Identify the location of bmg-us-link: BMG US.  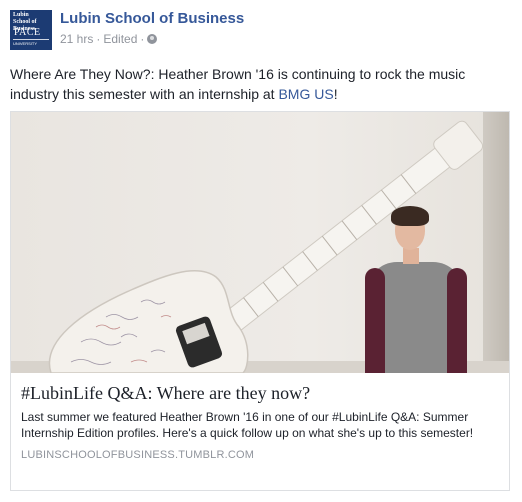
(305, 94).